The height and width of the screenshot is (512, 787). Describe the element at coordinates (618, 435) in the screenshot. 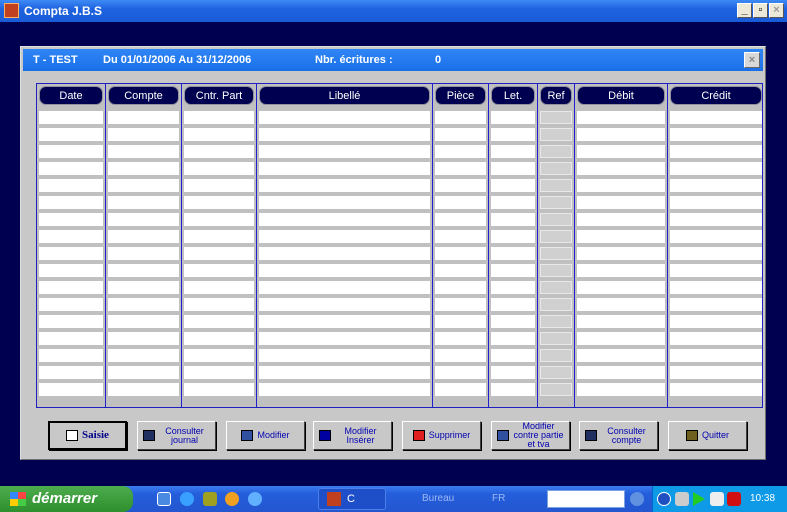

I see `button-consulter-compte: Consulter compte` at that location.